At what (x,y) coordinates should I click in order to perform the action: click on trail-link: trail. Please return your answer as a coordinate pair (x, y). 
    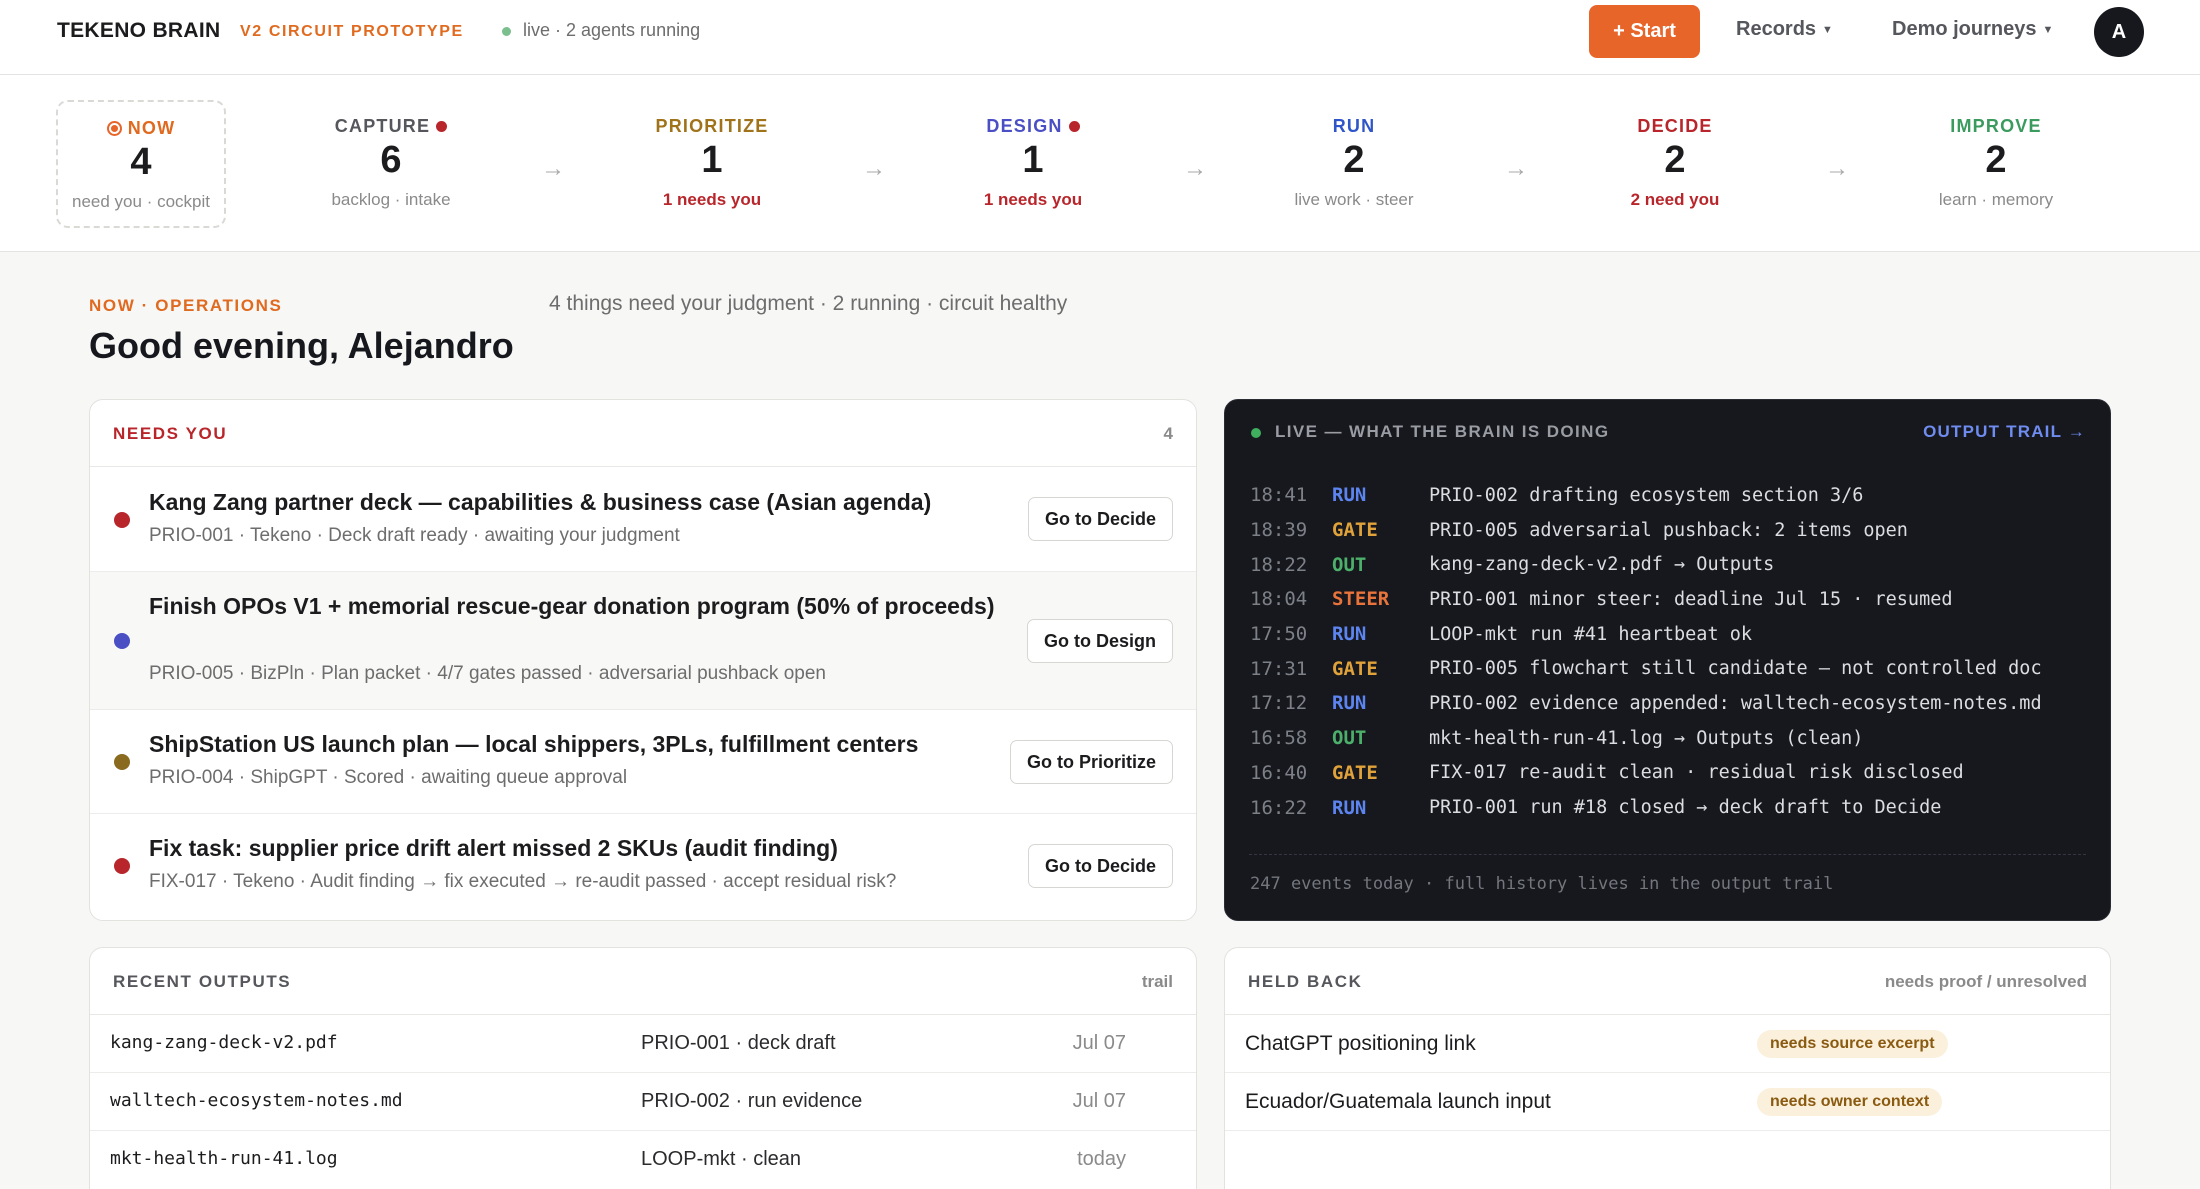
    Looking at the image, I should click on (1157, 982).